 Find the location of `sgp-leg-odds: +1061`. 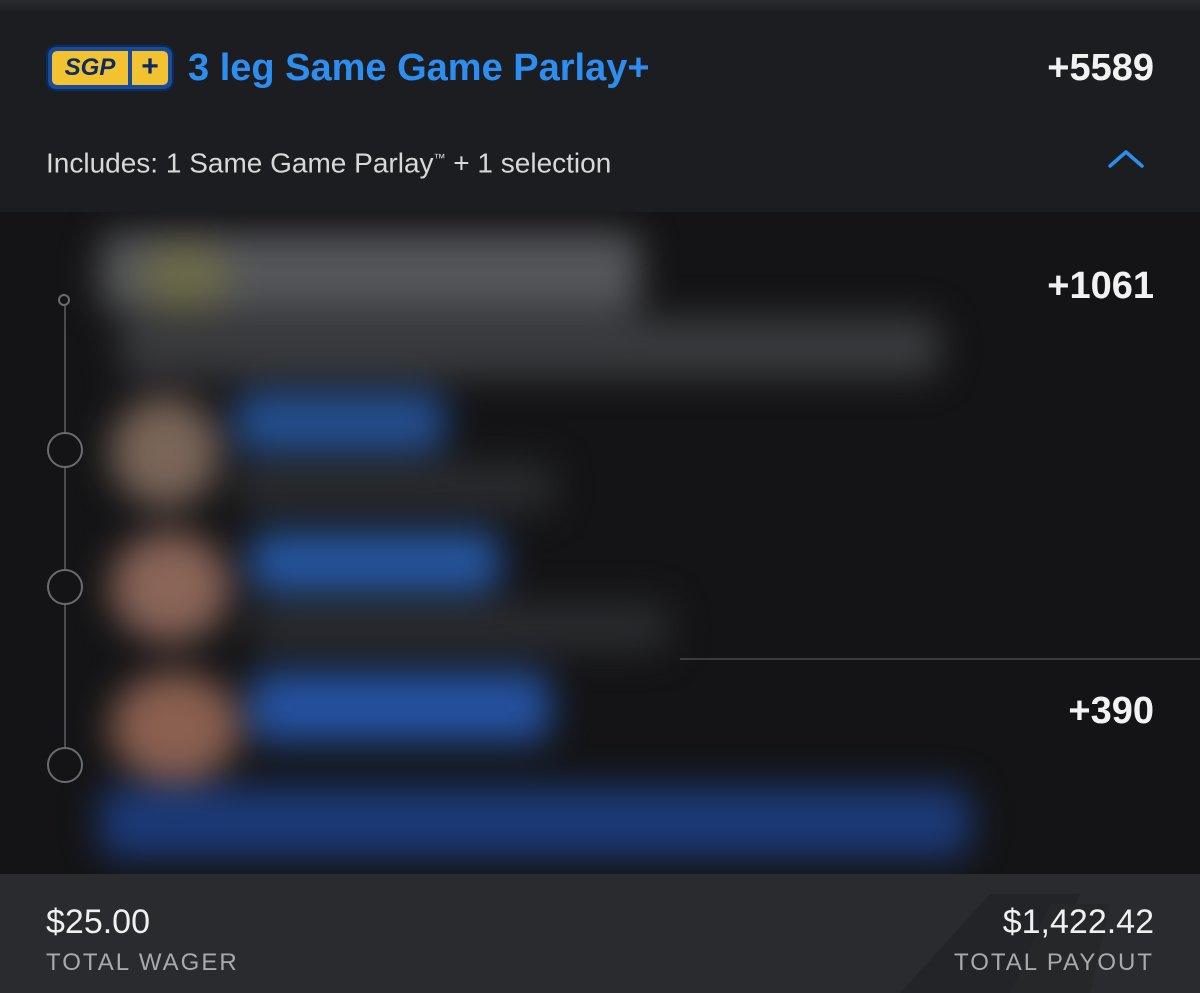

sgp-leg-odds: +1061 is located at coordinates (1100, 286).